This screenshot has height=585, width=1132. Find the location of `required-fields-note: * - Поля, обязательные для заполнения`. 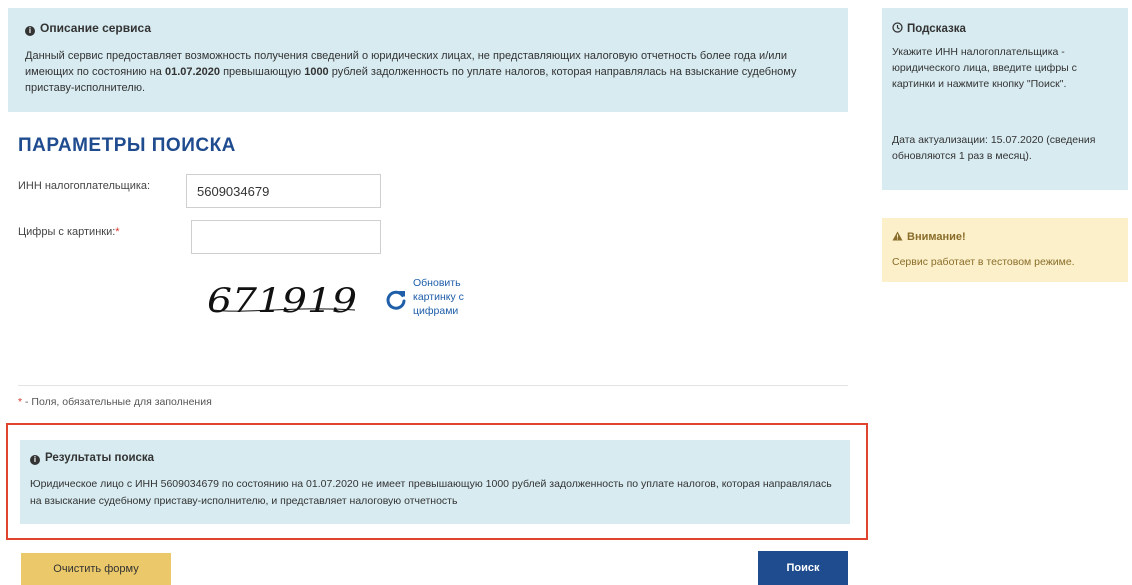

required-fields-note: * - Поля, обязательные для заполнения is located at coordinates (115, 402).